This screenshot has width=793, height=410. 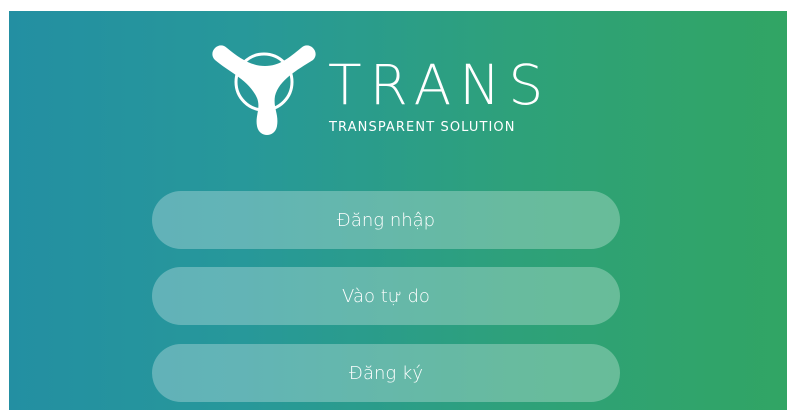 What do you see at coordinates (422, 127) in the screenshot?
I see `logo-tagline: TRANSPARENT SOLUTION` at bounding box center [422, 127].